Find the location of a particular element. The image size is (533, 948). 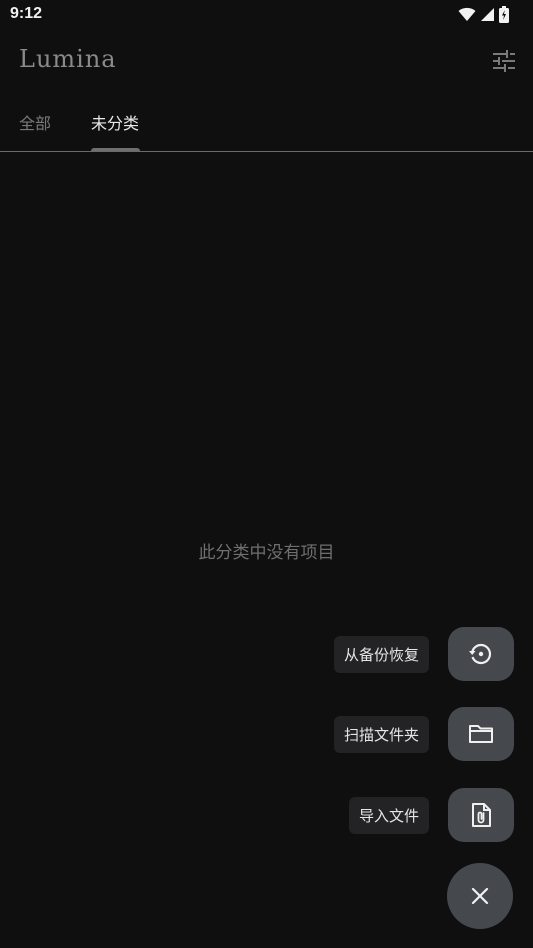

tab-indicator is located at coordinates (115, 149).